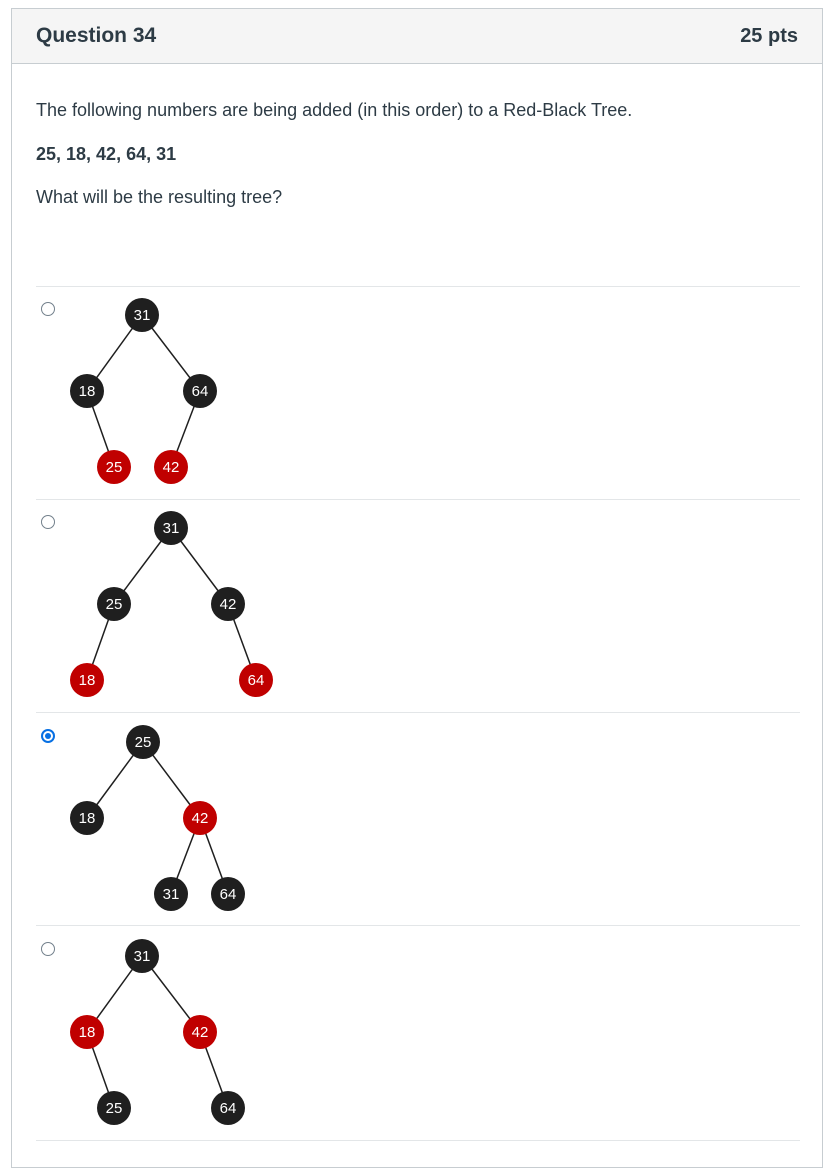 The height and width of the screenshot is (1168, 835). What do you see at coordinates (143, 391) in the screenshot?
I see `tree-diagram: 31 18 64 25 42` at bounding box center [143, 391].